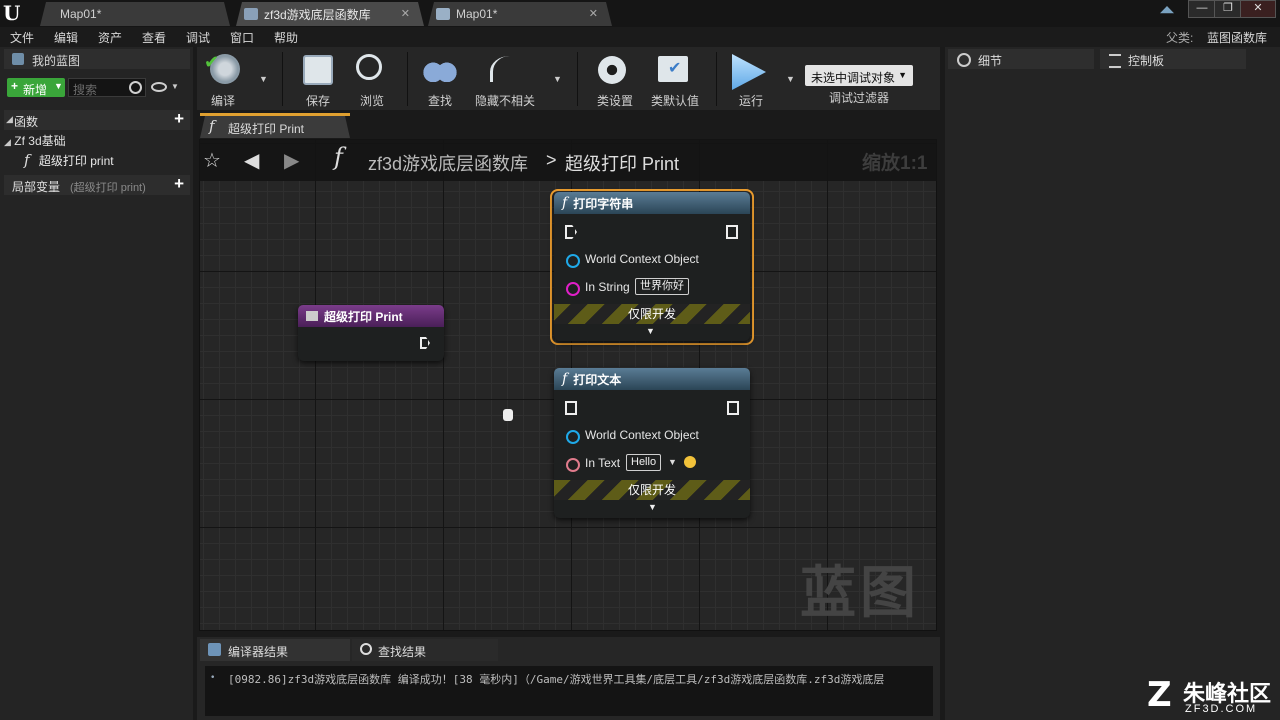 This screenshot has width=1280, height=720. What do you see at coordinates (1228, 9) in the screenshot?
I see `maximize-button: ❐` at bounding box center [1228, 9].